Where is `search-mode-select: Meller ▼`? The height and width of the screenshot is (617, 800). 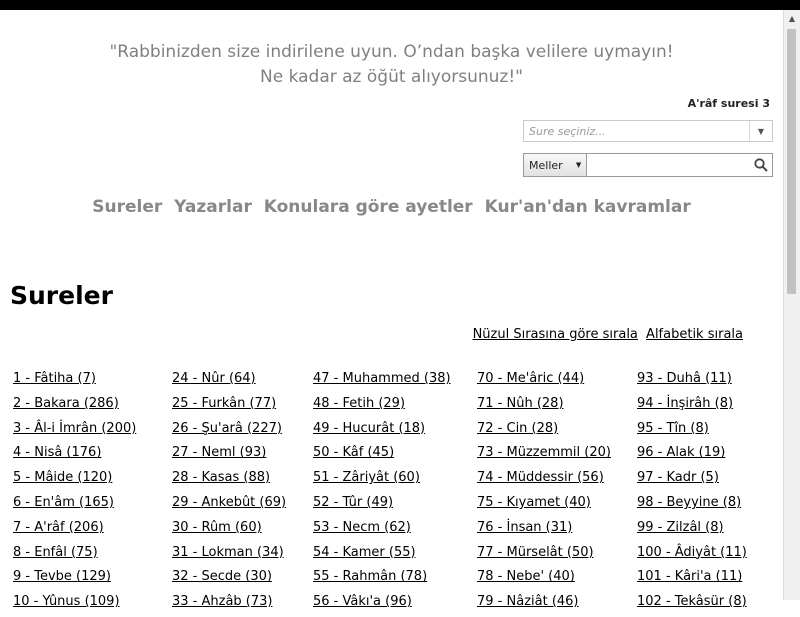
search-mode-select: Meller ▼ is located at coordinates (556, 165).